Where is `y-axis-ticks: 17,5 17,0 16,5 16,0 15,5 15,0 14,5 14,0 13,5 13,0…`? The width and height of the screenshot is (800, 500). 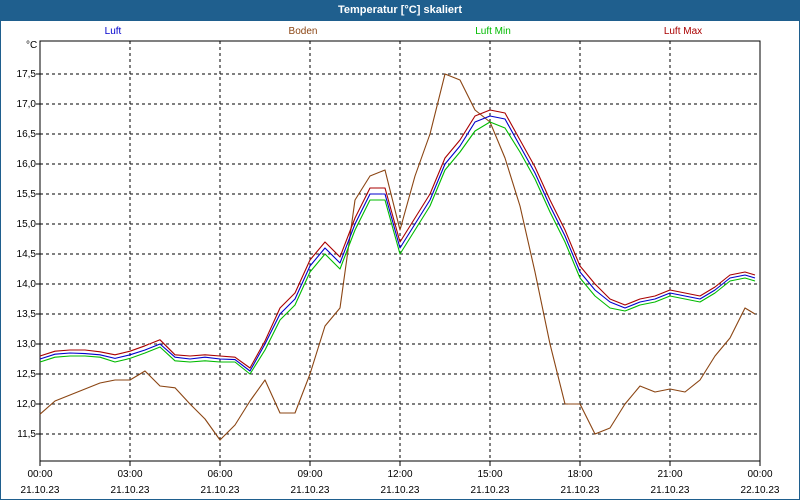
y-axis-ticks: 17,5 17,0 16,5 16,0 15,5 15,0 14,5 14,0 13,5 13,0… is located at coordinates (28, 254).